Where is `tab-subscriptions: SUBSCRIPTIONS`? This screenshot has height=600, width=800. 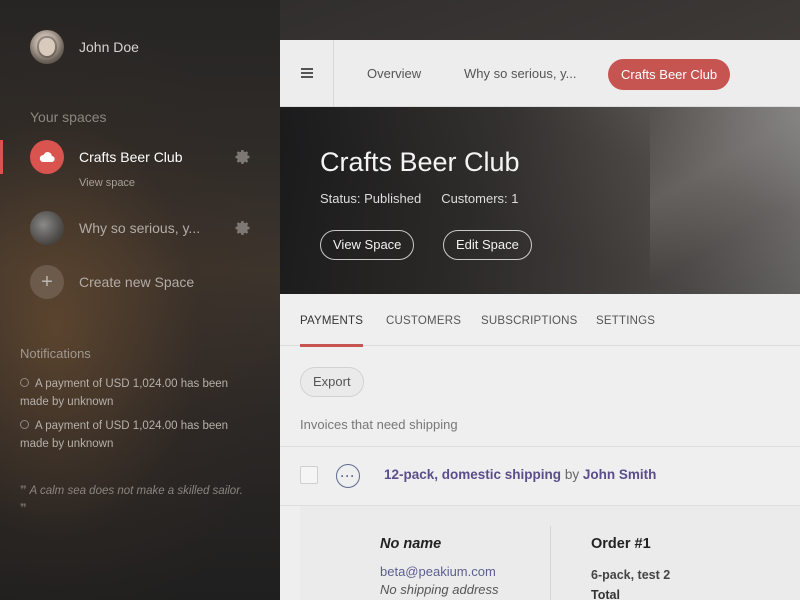
tab-subscriptions: SUBSCRIPTIONS is located at coordinates (529, 320).